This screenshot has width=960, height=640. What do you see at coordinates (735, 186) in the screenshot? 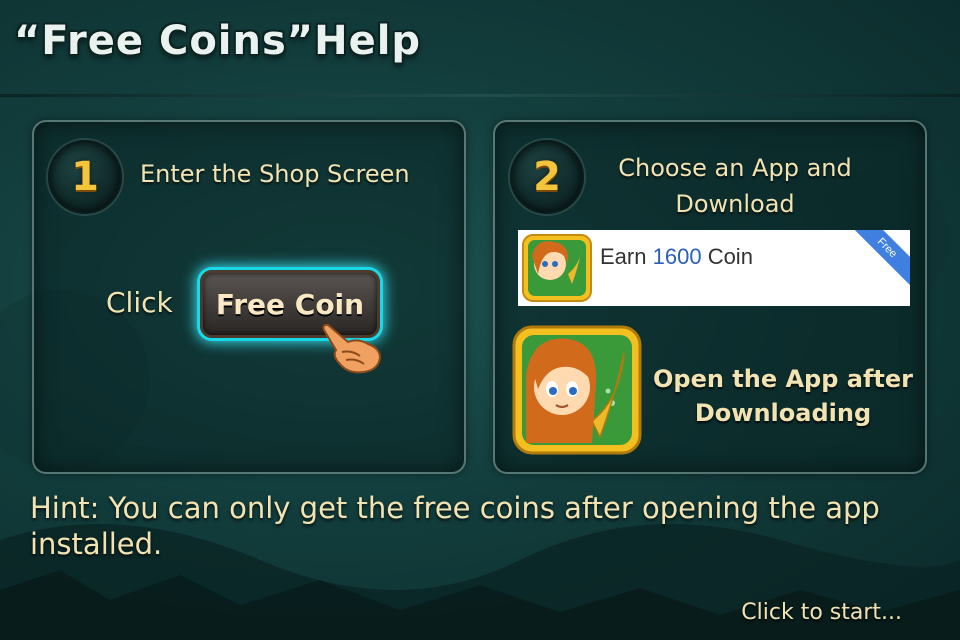
I see `step2-text: Choose an App and Download` at bounding box center [735, 186].